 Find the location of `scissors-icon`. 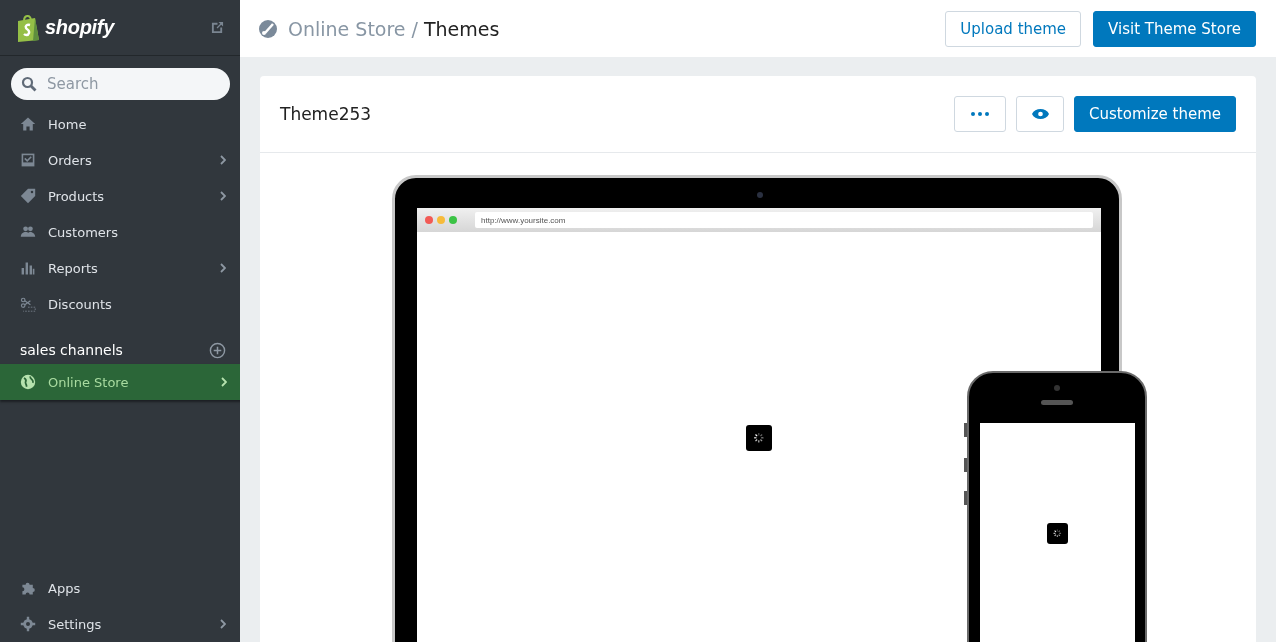

scissors-icon is located at coordinates (28, 304).